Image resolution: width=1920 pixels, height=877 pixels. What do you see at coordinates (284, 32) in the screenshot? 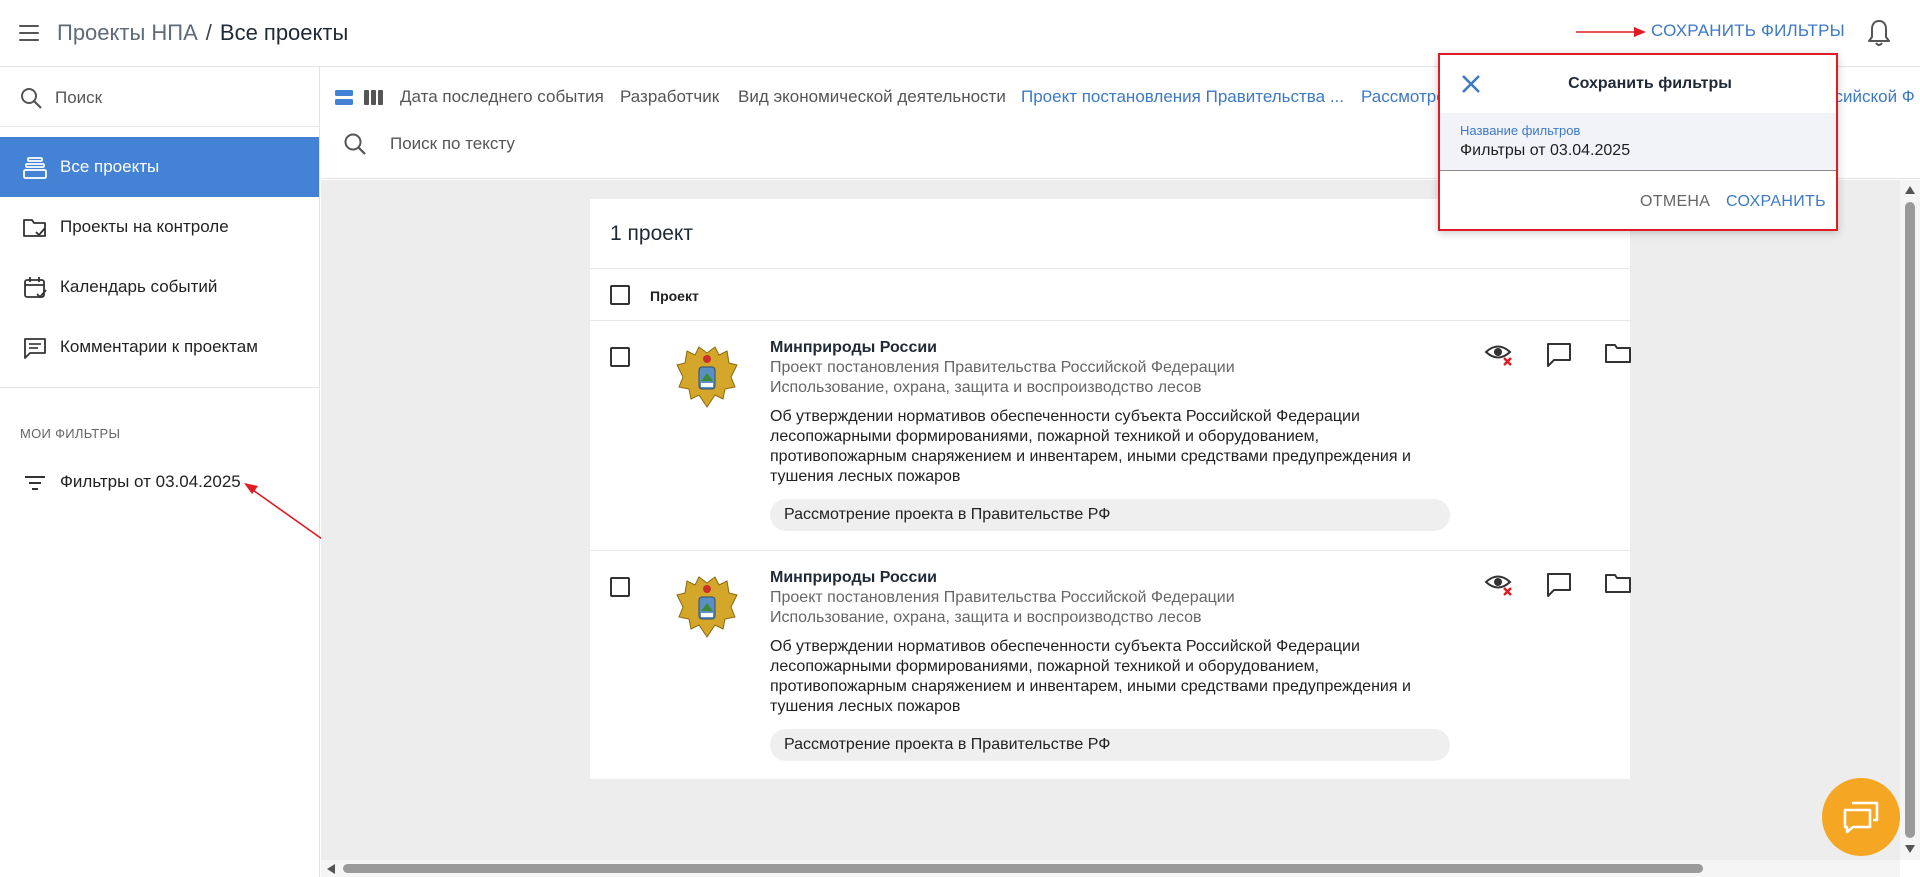
I see `page-title: Все проекты` at bounding box center [284, 32].